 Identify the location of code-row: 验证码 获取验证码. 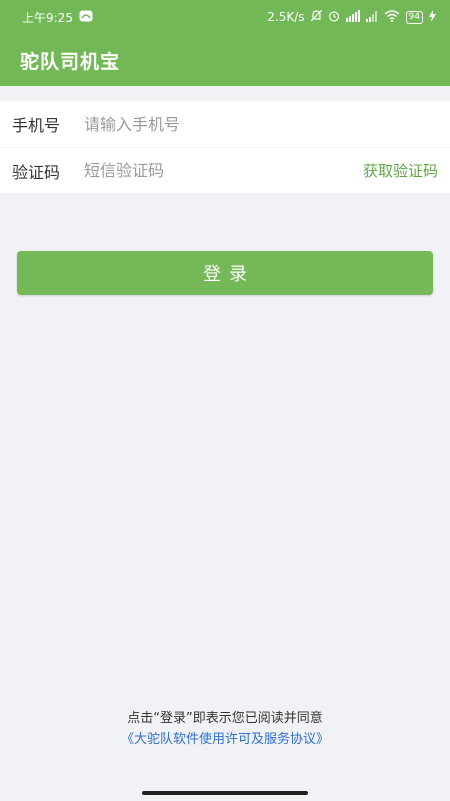
(225, 170).